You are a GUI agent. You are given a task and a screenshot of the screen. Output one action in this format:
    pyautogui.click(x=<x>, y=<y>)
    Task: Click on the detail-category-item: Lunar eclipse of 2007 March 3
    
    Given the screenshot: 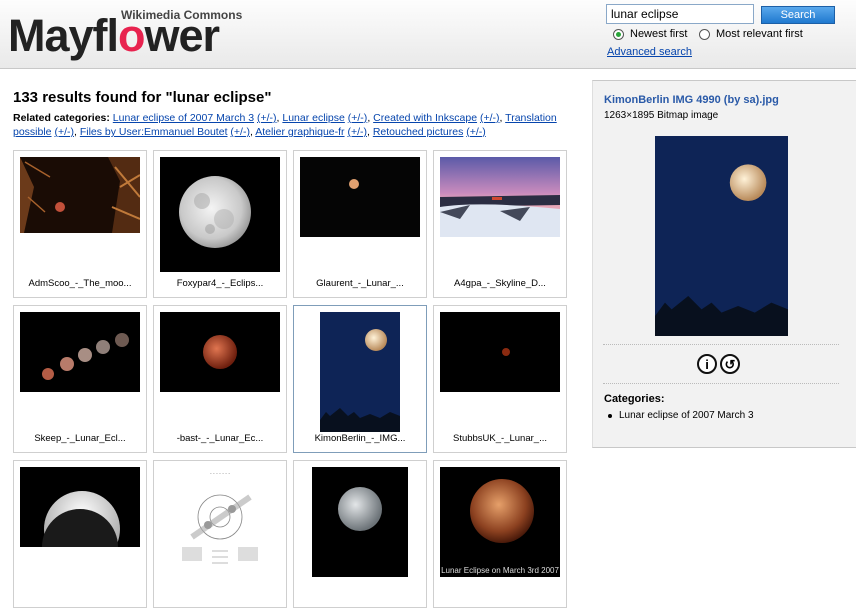 What is the action you would take?
    pyautogui.click(x=686, y=415)
    